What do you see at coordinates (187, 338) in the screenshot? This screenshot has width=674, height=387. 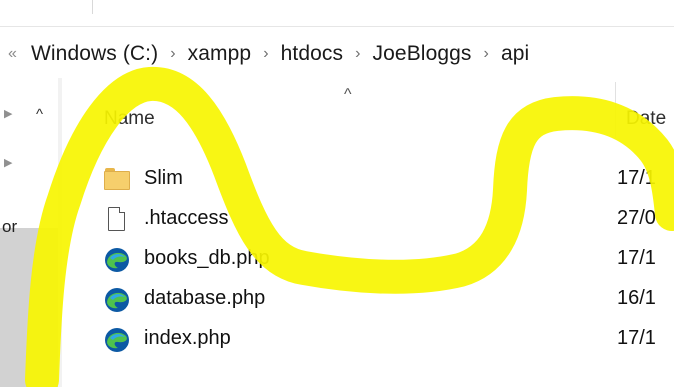 I see `file-name: index.php` at bounding box center [187, 338].